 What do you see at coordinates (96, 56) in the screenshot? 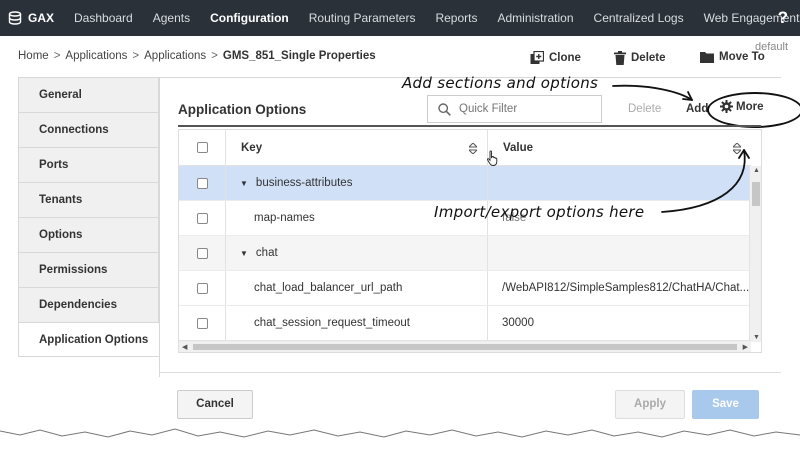
I see `breadcrumb-applications: Applications` at bounding box center [96, 56].